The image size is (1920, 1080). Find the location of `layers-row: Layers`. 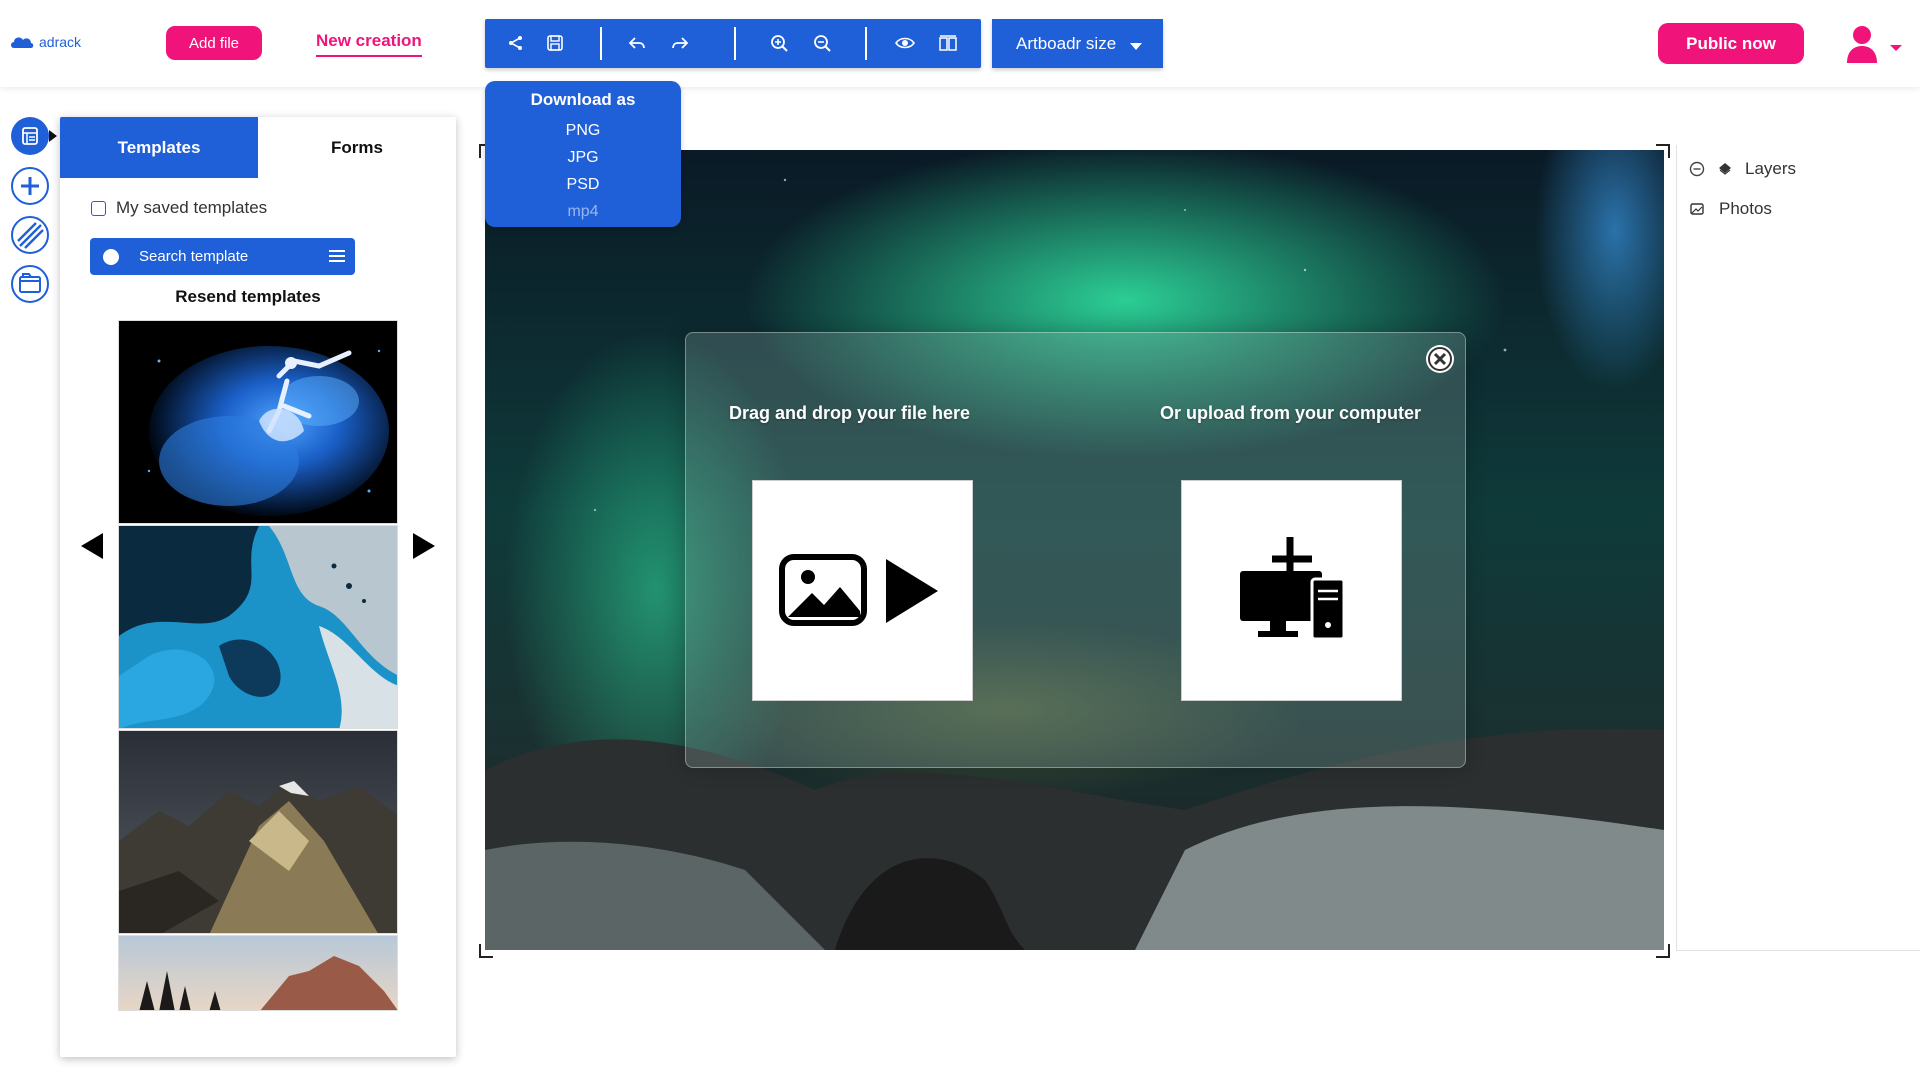

layers-row: Layers is located at coordinates (1742, 169).